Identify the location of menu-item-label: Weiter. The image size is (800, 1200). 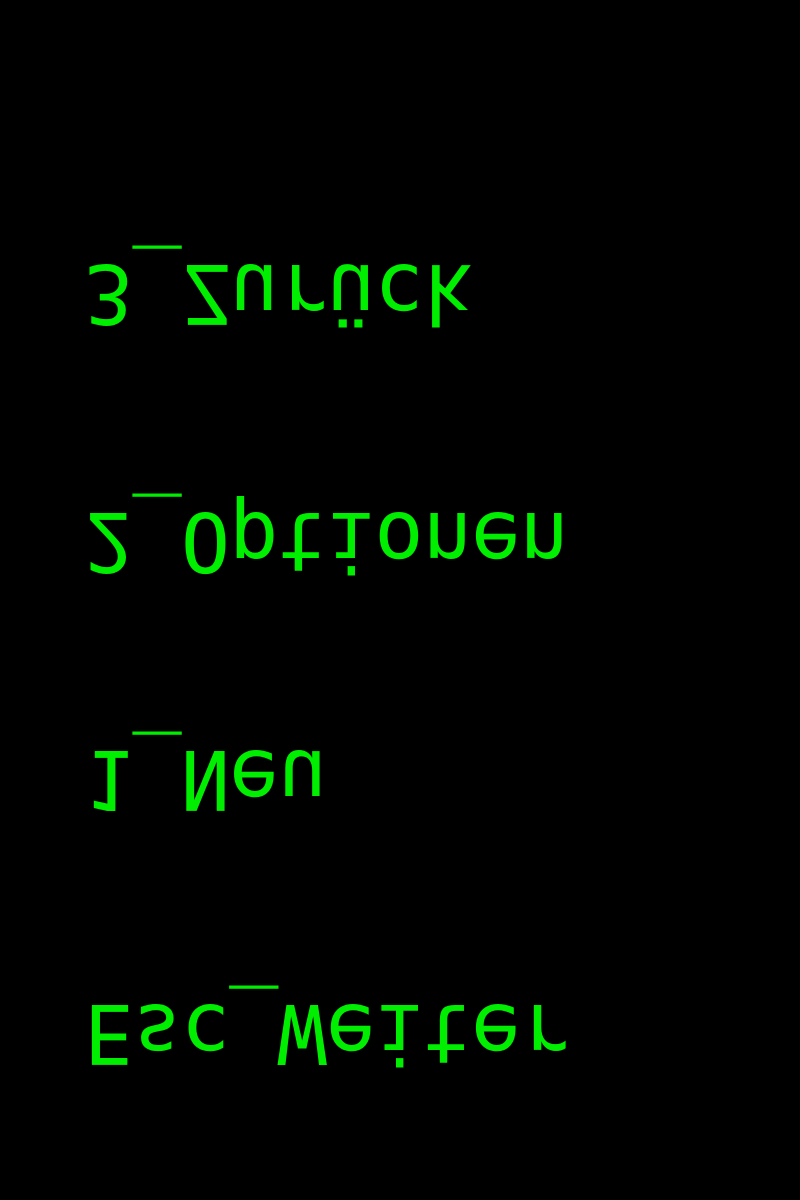
(422, 1032).